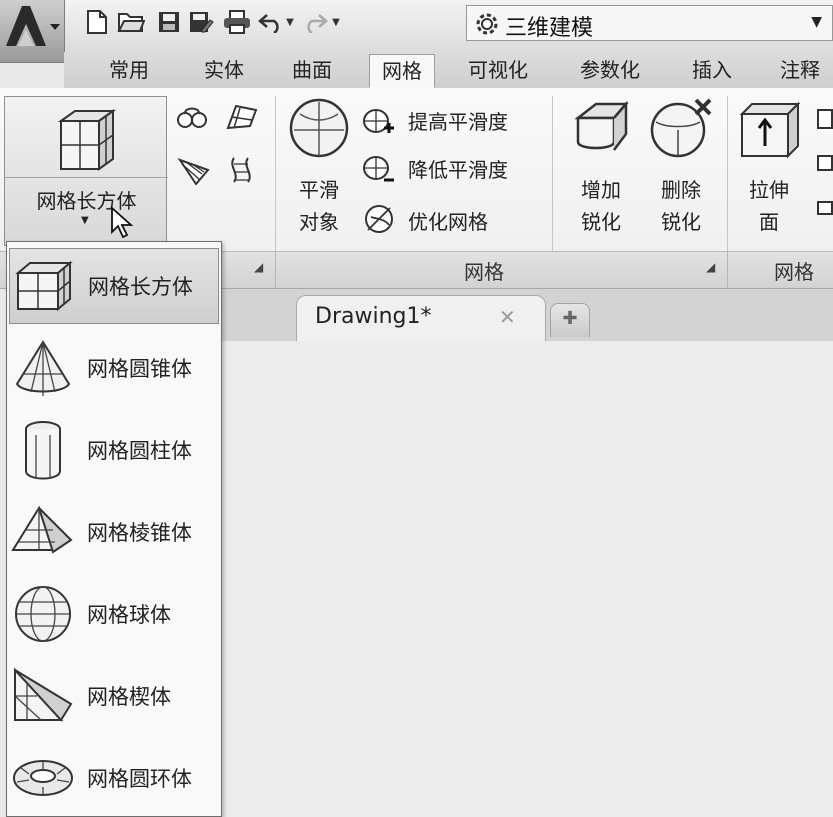  I want to click on mesh-surface-small-icon, so click(241, 117).